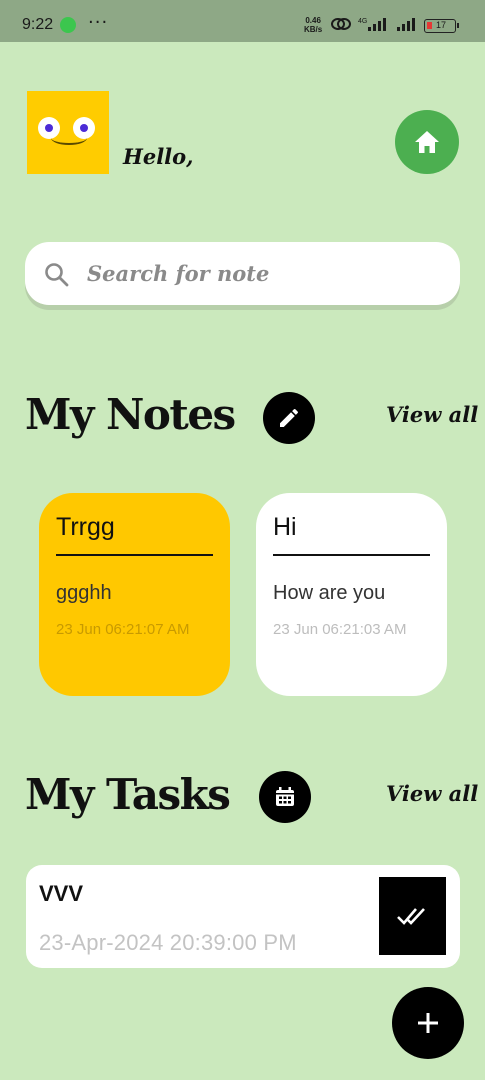 This screenshot has height=1080, width=485. I want to click on notes-view-all-link: View all, so click(432, 414).